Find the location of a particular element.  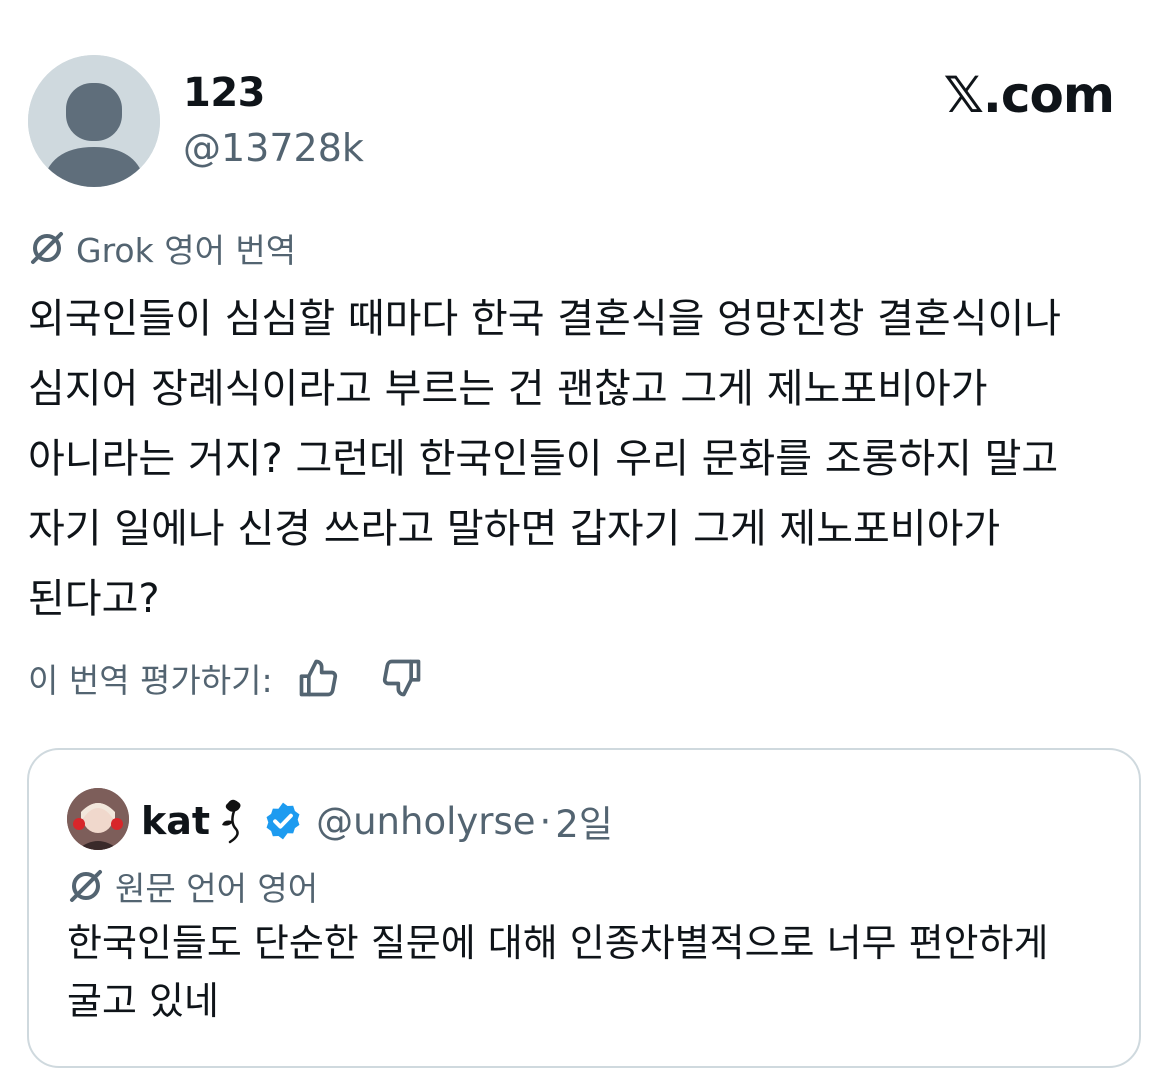

thumbs-up-button is located at coordinates (318, 678).